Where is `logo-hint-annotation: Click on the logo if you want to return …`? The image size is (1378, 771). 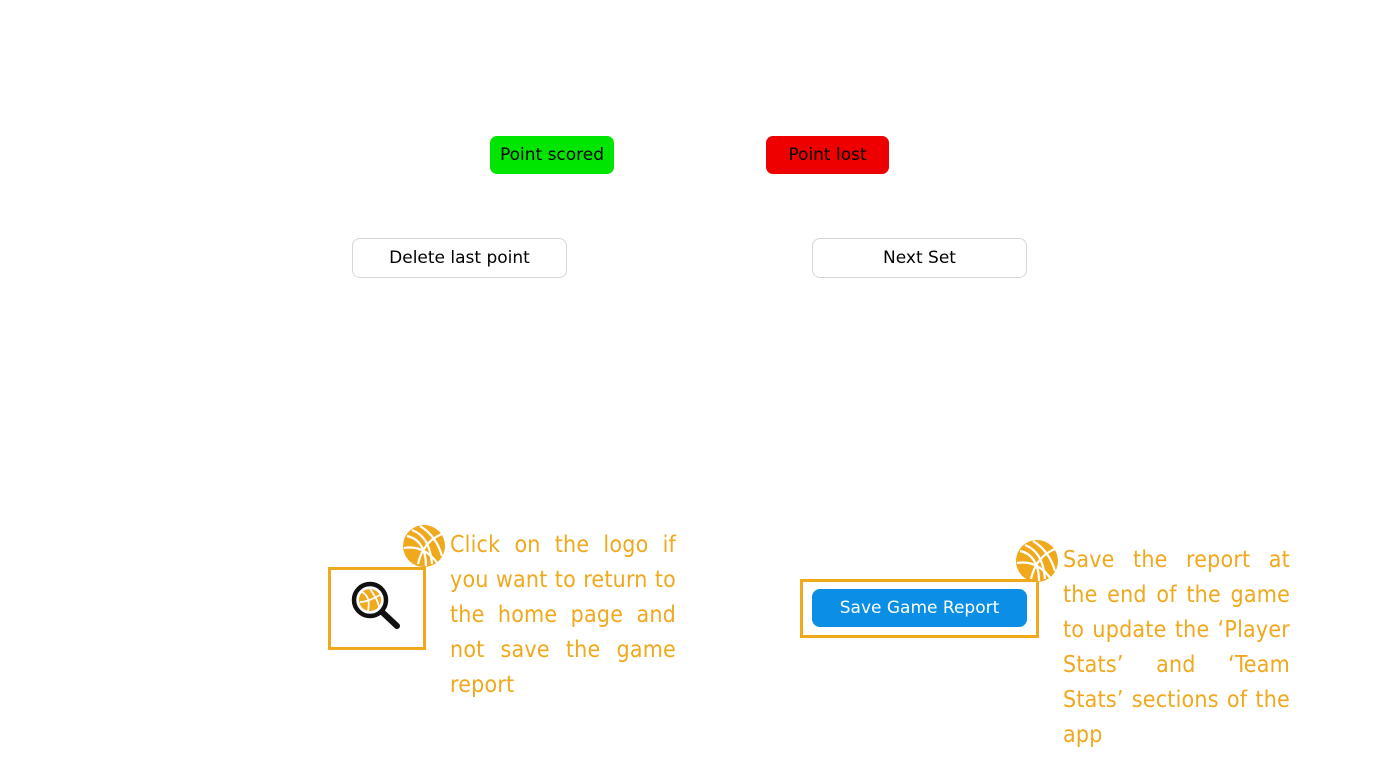 logo-hint-annotation: Click on the logo if you want to return … is located at coordinates (563, 615).